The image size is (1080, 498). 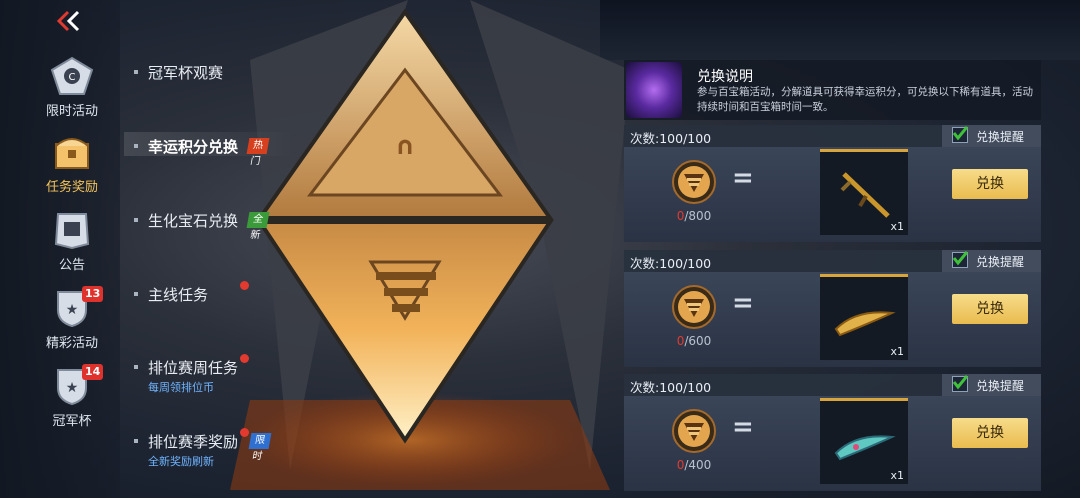 I want to click on double-chevron-left-icon, so click(x=68, y=21).